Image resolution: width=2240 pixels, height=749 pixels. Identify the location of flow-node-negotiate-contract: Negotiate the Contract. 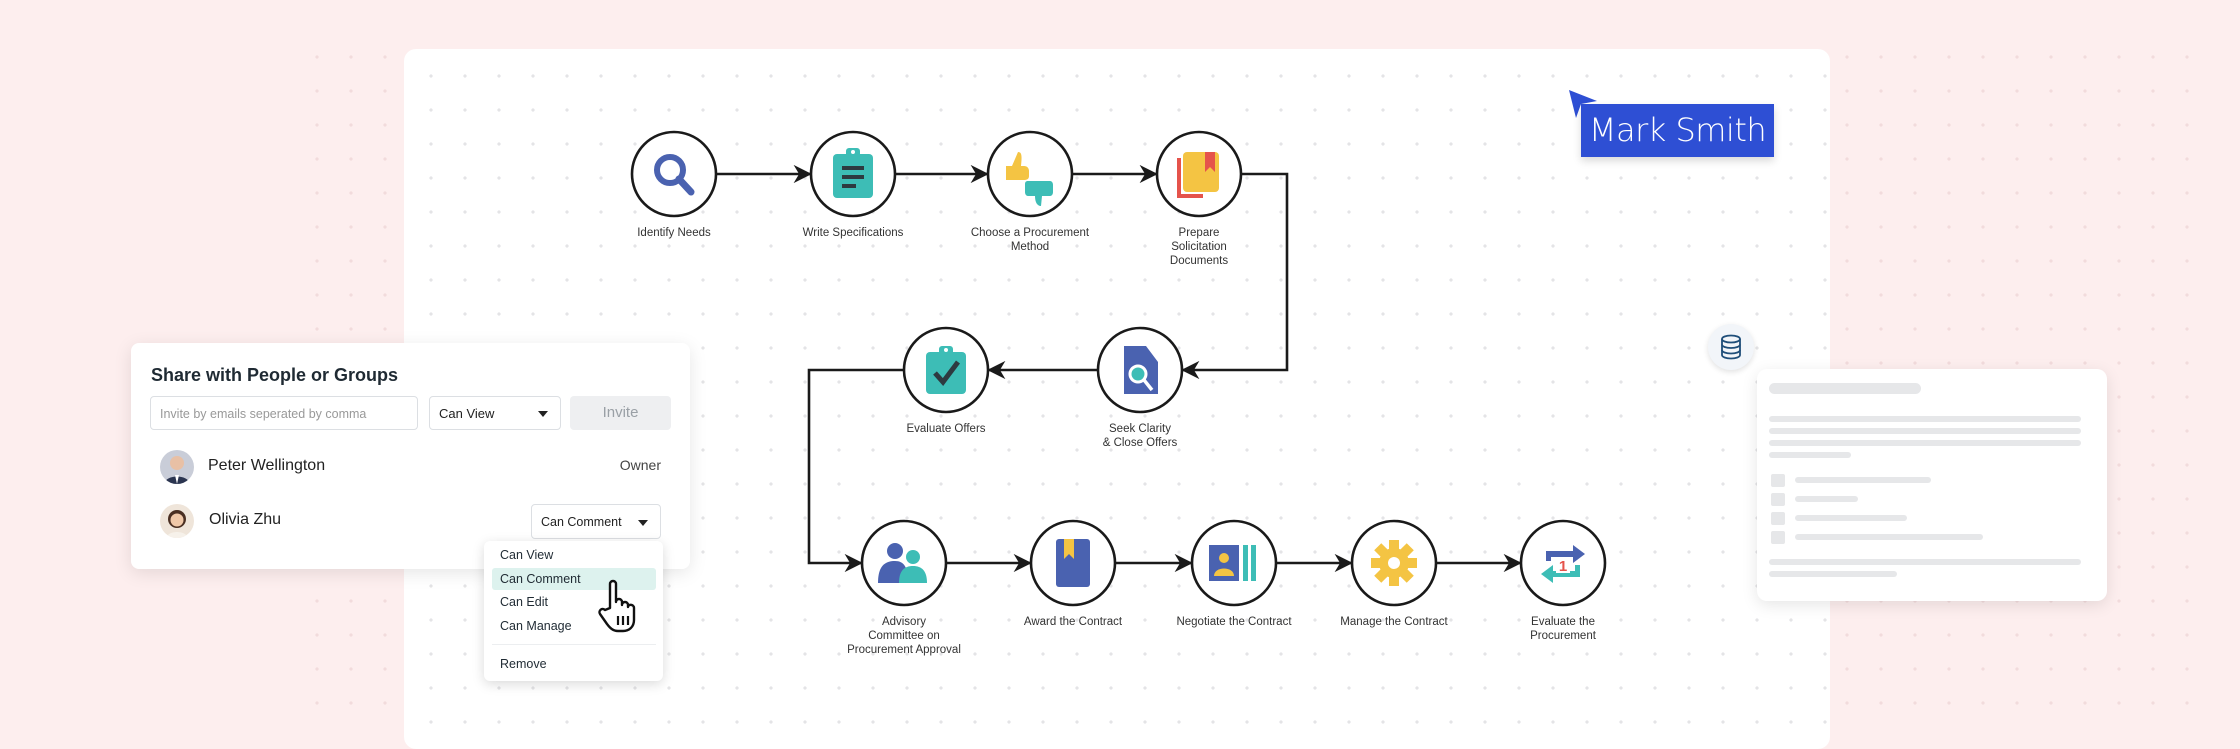
(1234, 573).